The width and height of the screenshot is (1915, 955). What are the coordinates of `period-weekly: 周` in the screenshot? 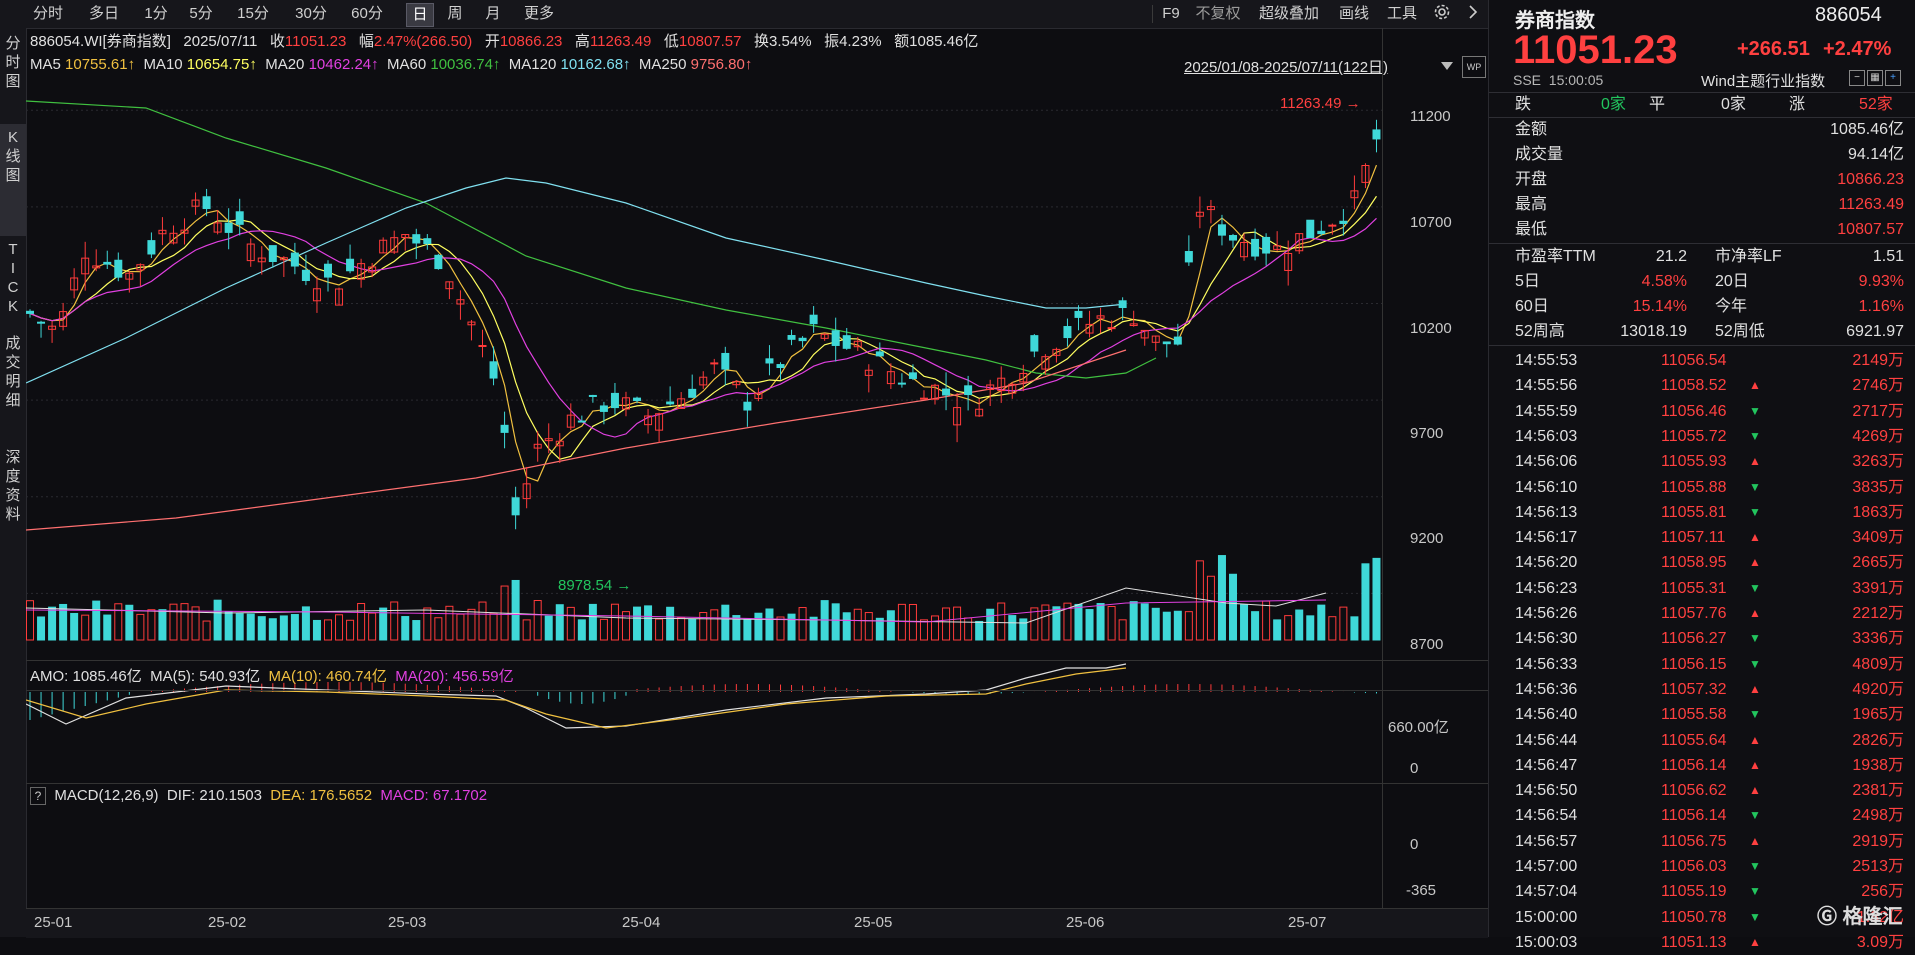 It's located at (455, 14).